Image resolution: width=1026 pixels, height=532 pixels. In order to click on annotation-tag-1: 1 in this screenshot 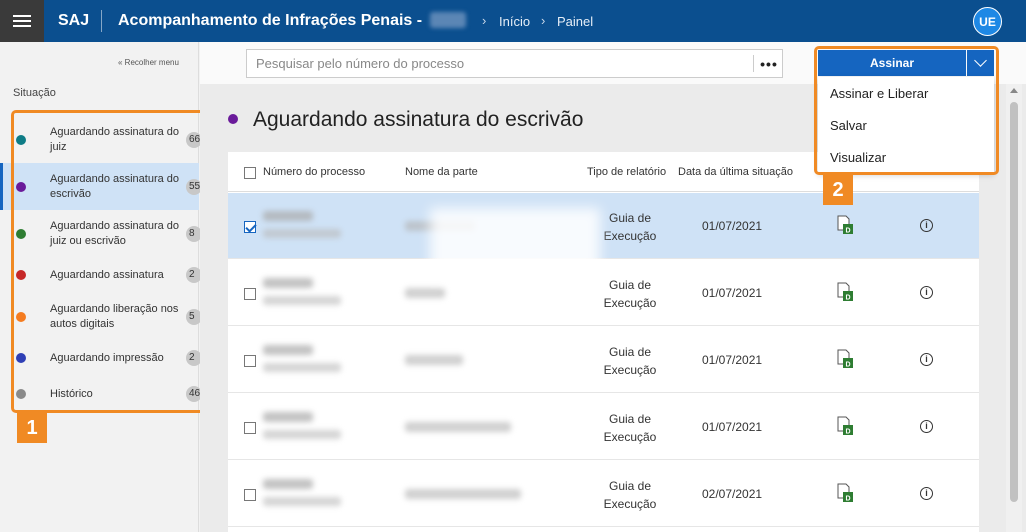, I will do `click(32, 428)`.